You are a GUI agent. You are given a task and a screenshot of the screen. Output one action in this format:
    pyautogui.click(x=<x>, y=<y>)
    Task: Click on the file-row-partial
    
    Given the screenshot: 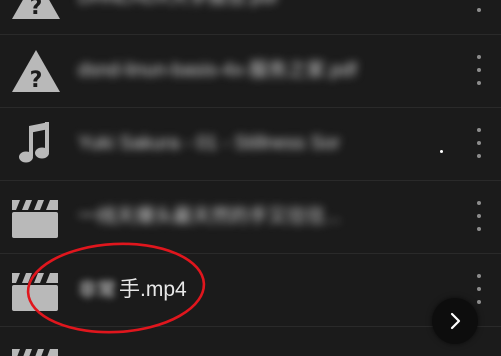 What is the action you would take?
    pyautogui.click(x=250, y=349)
    